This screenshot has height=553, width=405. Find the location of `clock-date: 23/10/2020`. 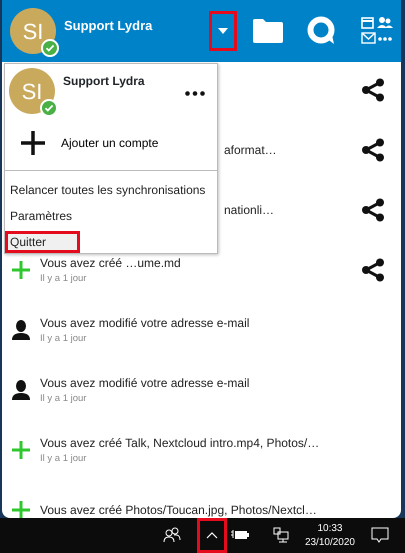

clock-date: 23/10/2020 is located at coordinates (329, 542).